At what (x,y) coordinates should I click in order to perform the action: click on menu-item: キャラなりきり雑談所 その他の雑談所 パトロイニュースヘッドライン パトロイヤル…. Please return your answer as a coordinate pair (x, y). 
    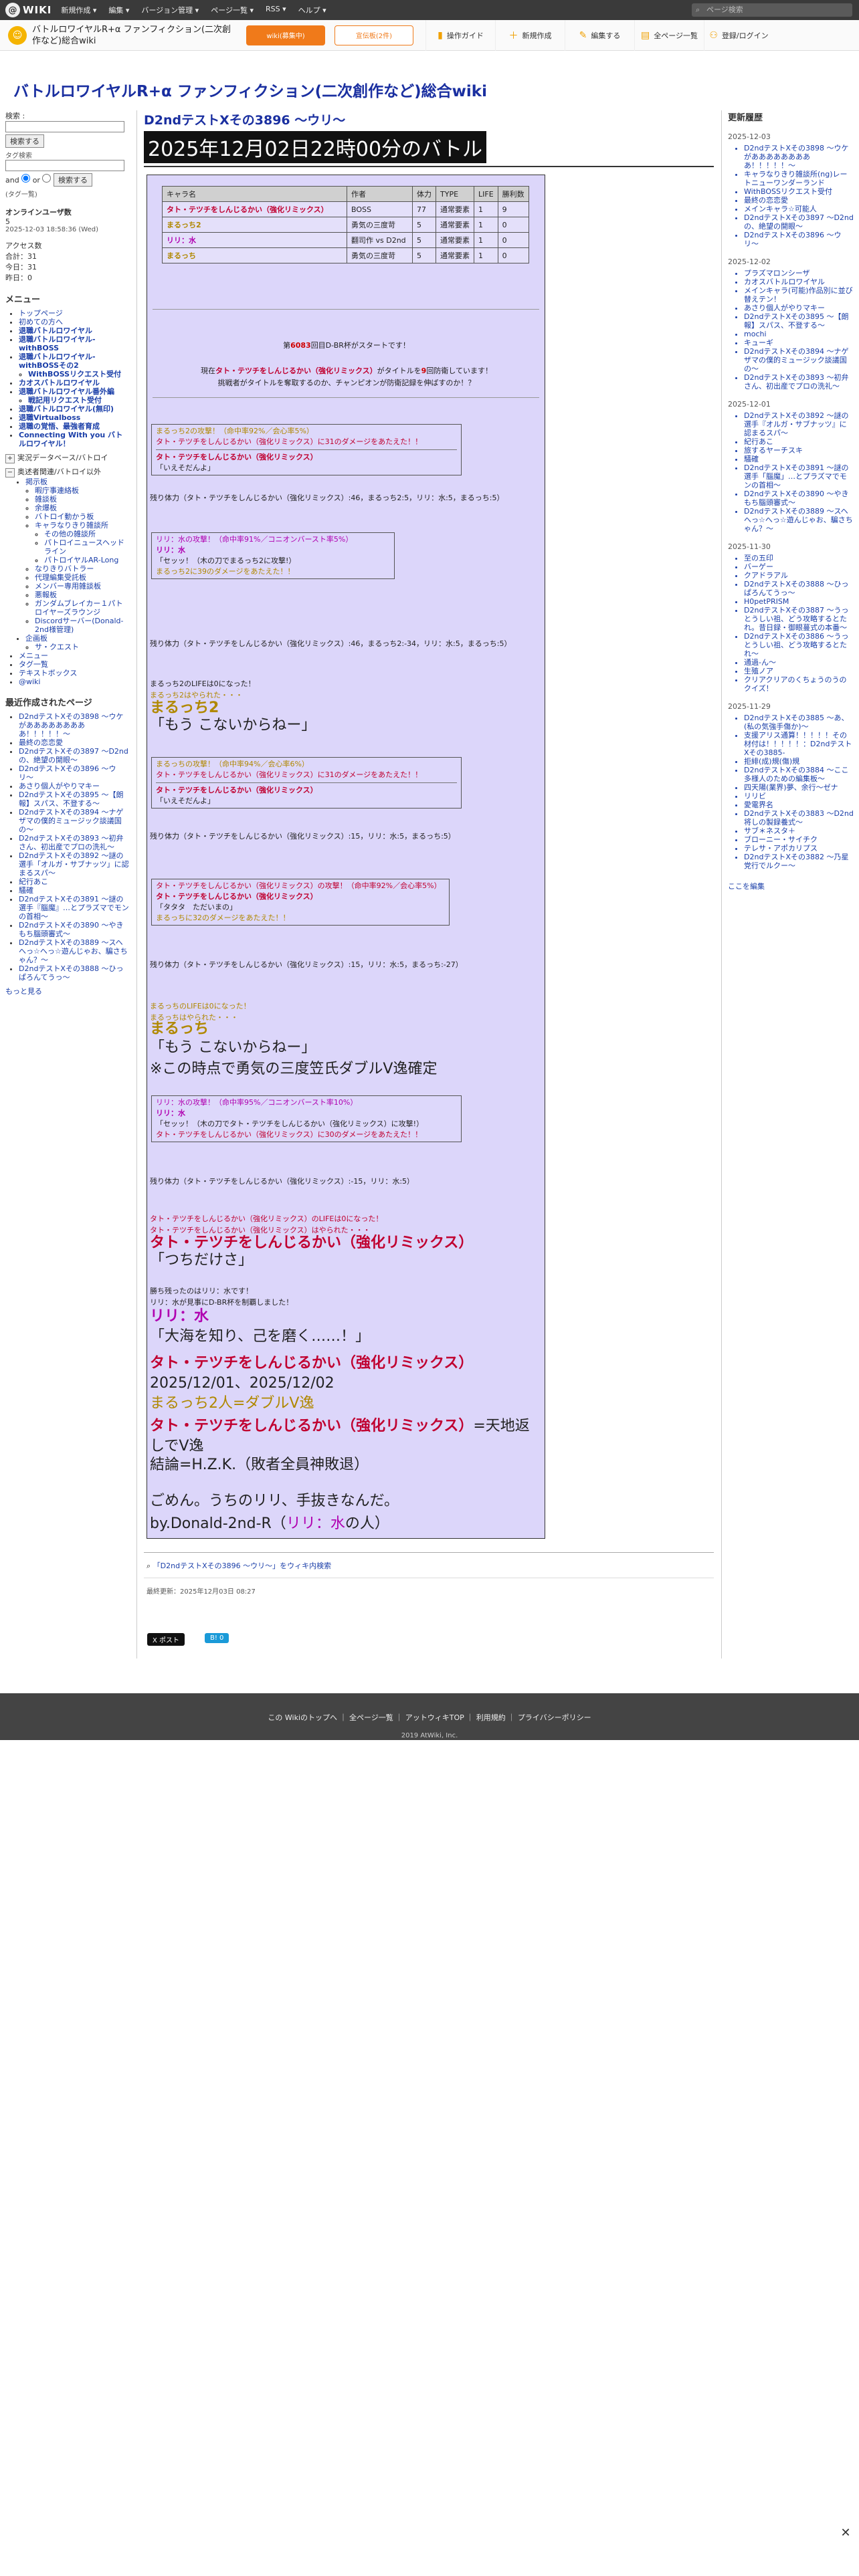
    Looking at the image, I should click on (82, 543).